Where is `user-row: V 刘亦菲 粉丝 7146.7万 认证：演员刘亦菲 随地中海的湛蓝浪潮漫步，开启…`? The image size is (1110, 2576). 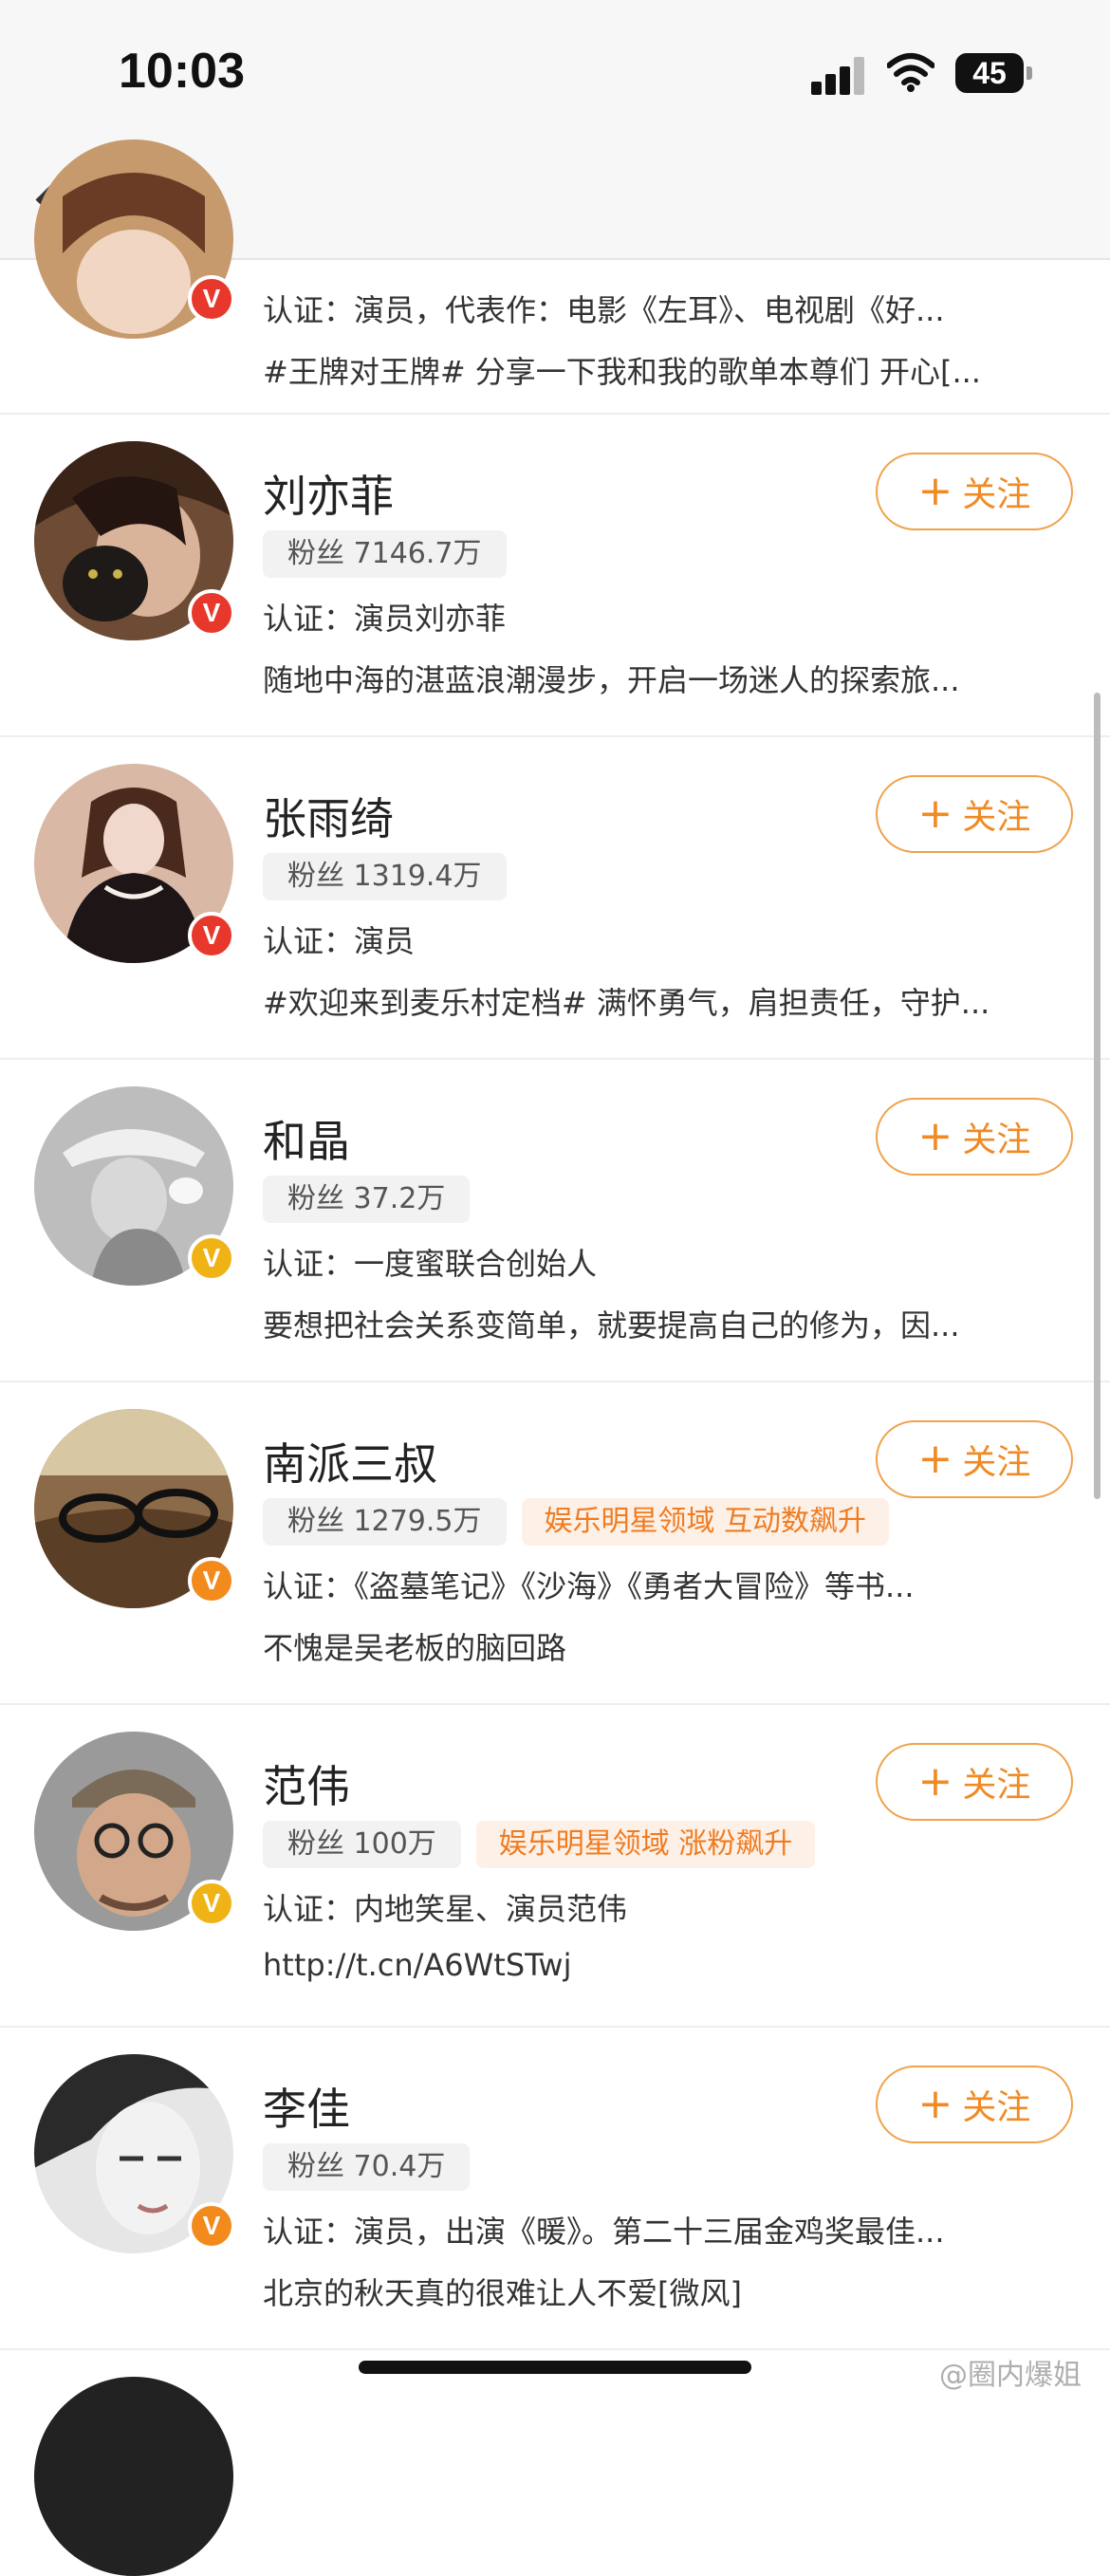 user-row: V 刘亦菲 粉丝 7146.7万 认证：演员刘亦菲 随地中海的湛蓝浪潮漫步，开启… is located at coordinates (555, 576).